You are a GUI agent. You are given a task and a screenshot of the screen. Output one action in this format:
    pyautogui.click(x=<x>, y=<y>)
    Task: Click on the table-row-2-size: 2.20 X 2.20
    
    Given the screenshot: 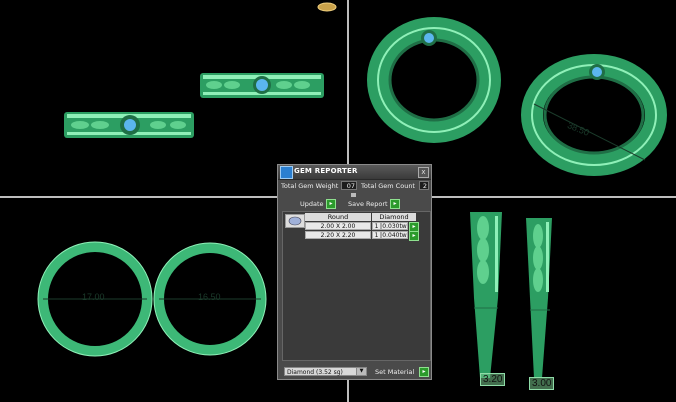 What is the action you would take?
    pyautogui.click(x=338, y=235)
    